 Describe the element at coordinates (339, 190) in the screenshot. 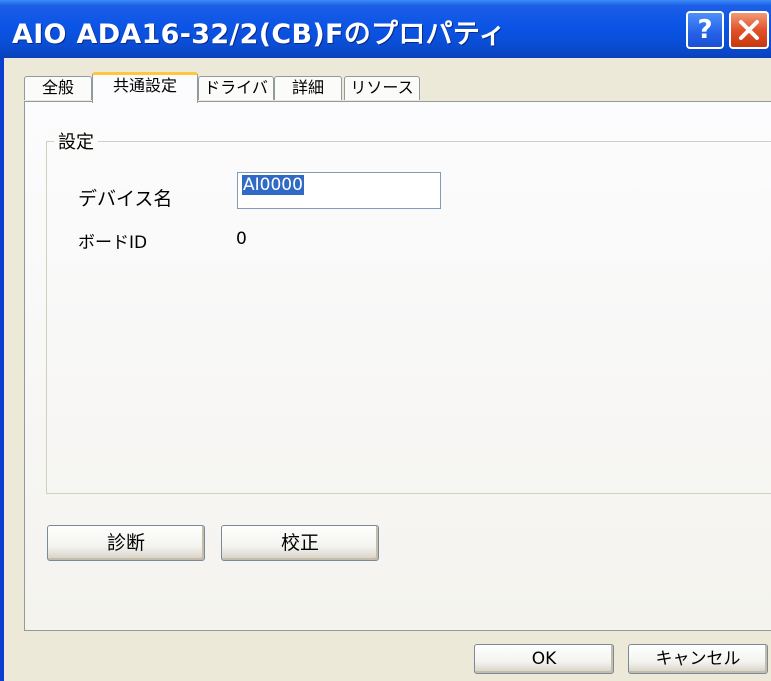

I see `device-name-input: AI0000` at that location.